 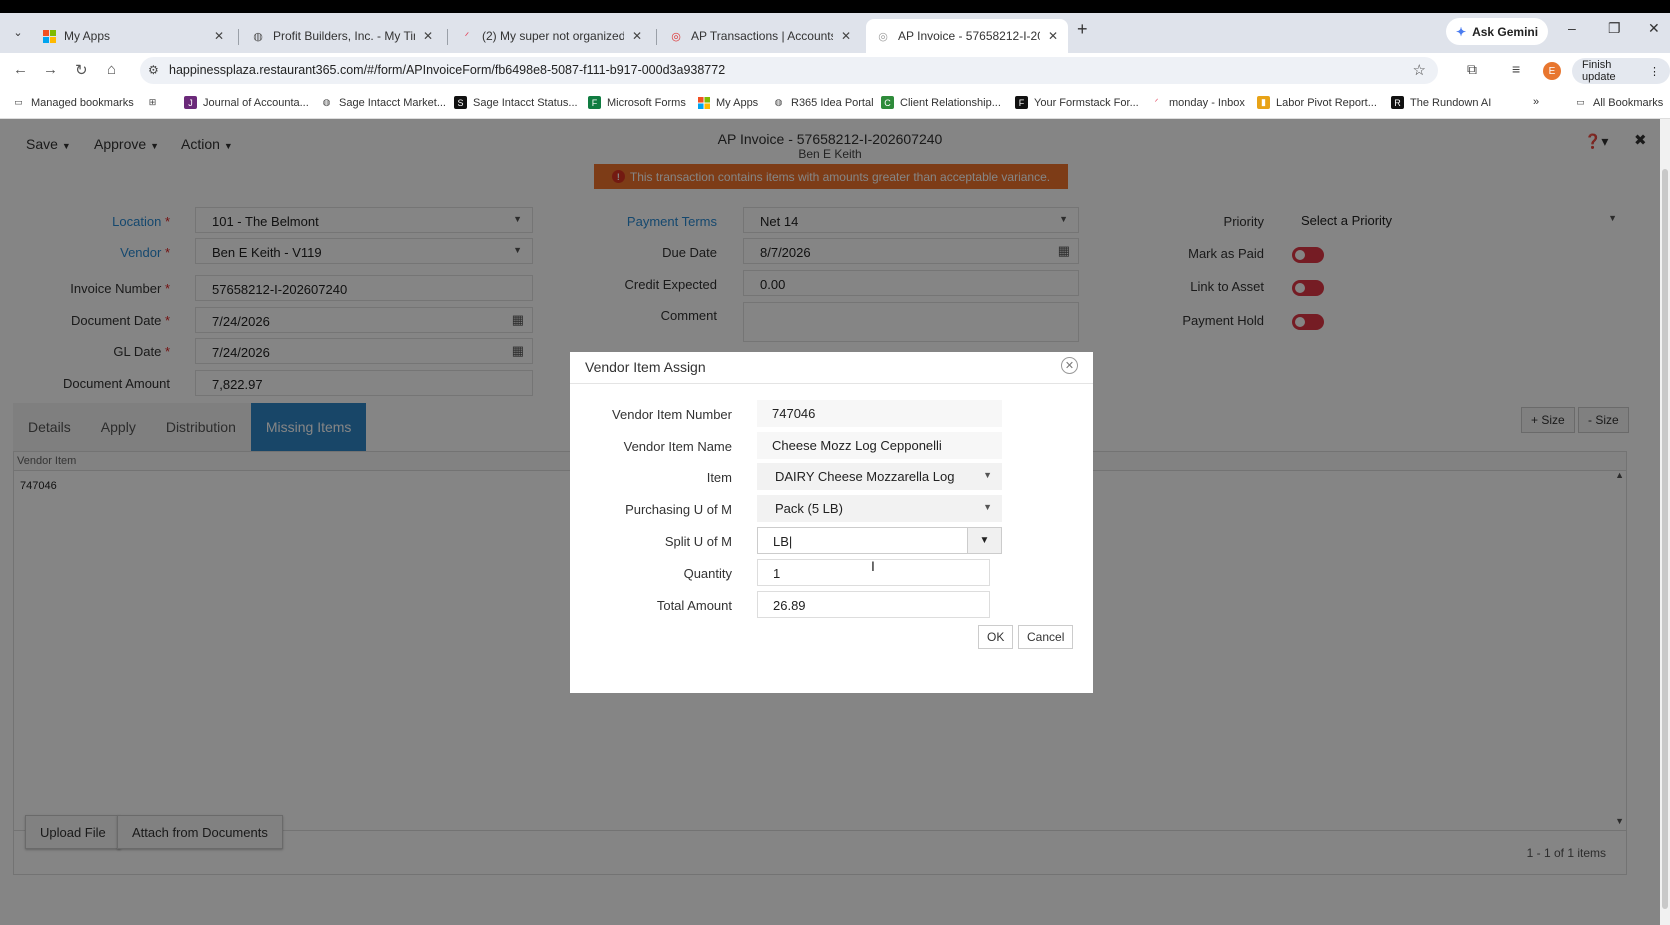 I want to click on tab-title: My Apps, so click(x=87, y=36).